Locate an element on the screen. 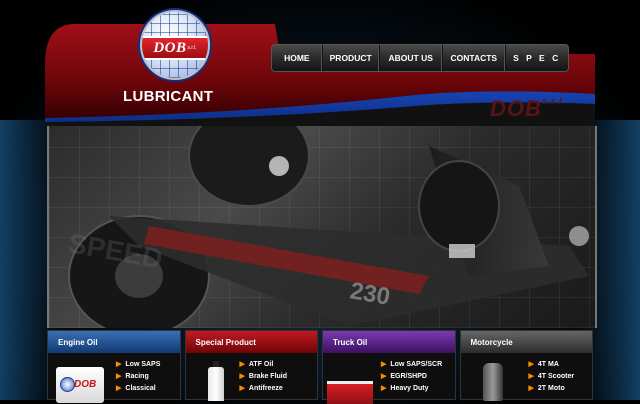 The width and height of the screenshot is (640, 404). category-list: ▶ Low SAPS ▶ Racing ▶ Classical is located at coordinates (138, 377).